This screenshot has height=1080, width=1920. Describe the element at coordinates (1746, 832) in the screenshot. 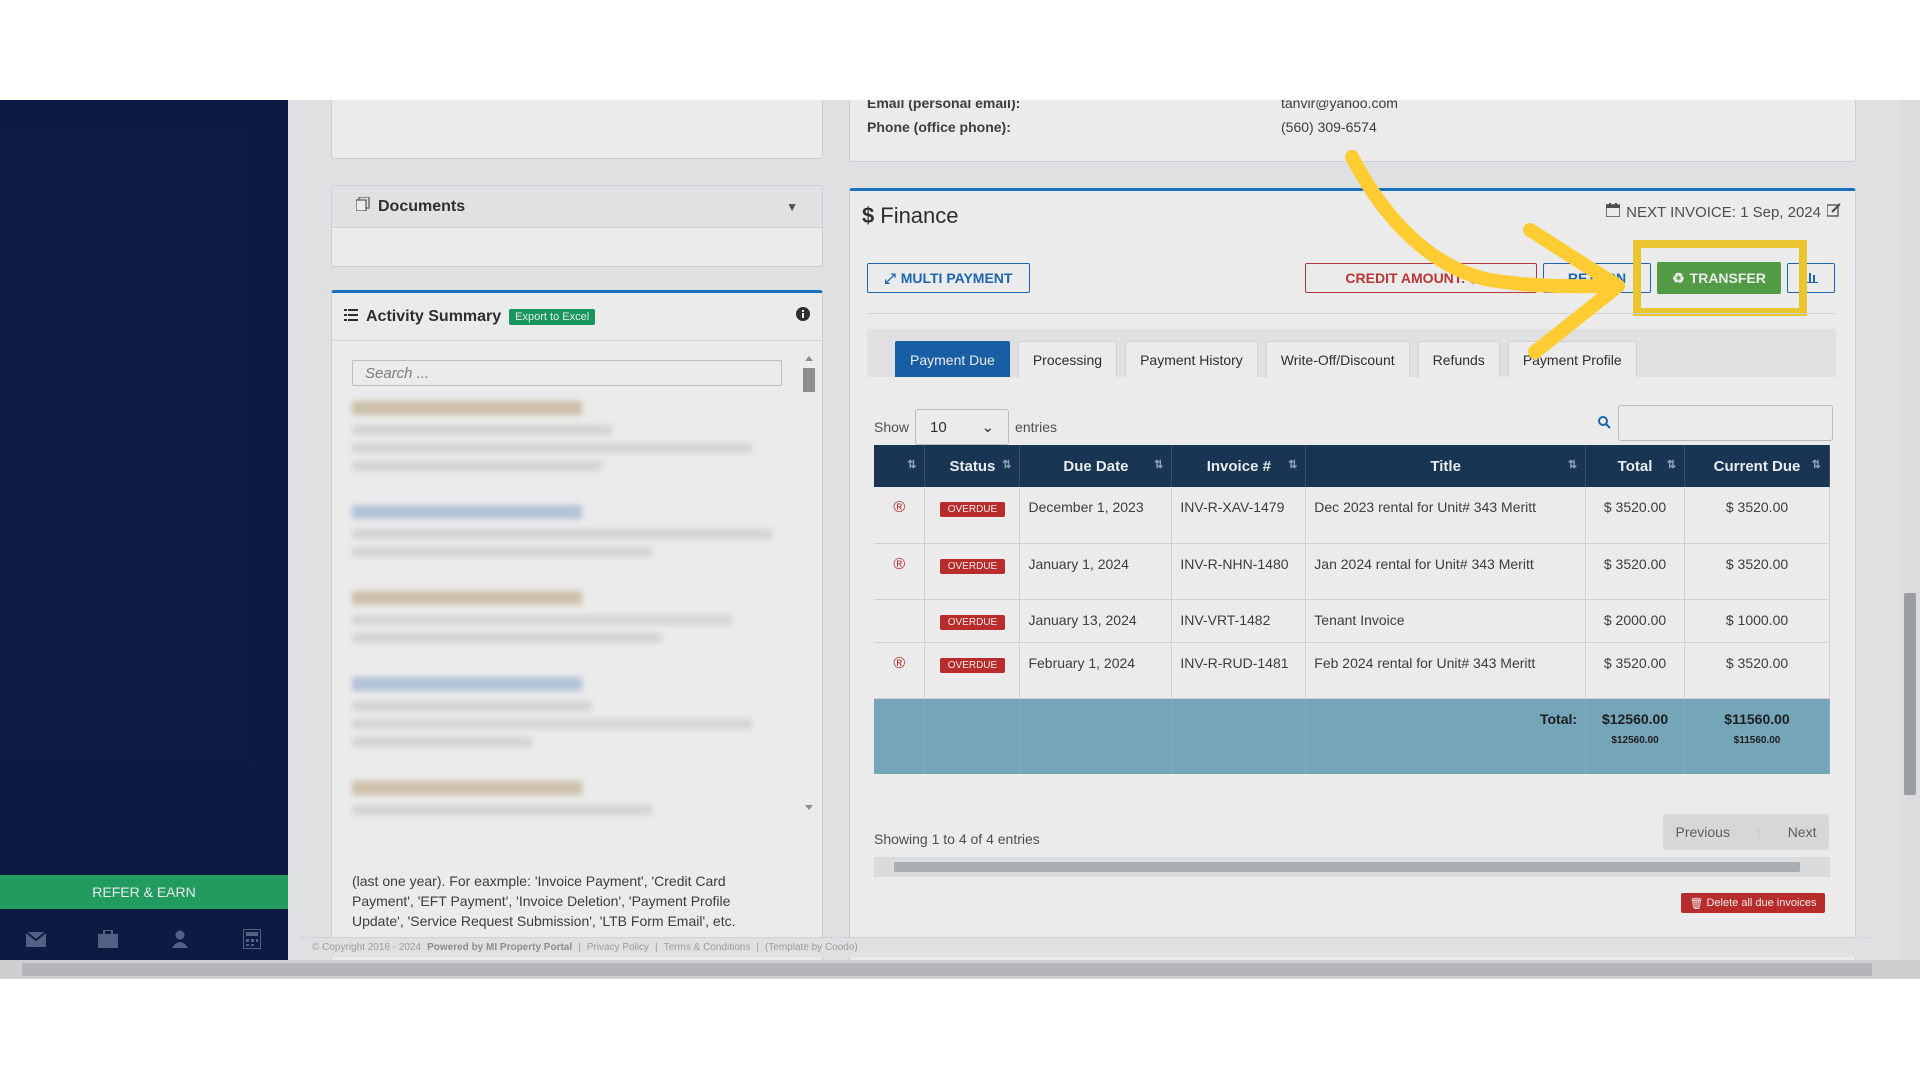

I see `pagination: Previous 1 Next` at that location.